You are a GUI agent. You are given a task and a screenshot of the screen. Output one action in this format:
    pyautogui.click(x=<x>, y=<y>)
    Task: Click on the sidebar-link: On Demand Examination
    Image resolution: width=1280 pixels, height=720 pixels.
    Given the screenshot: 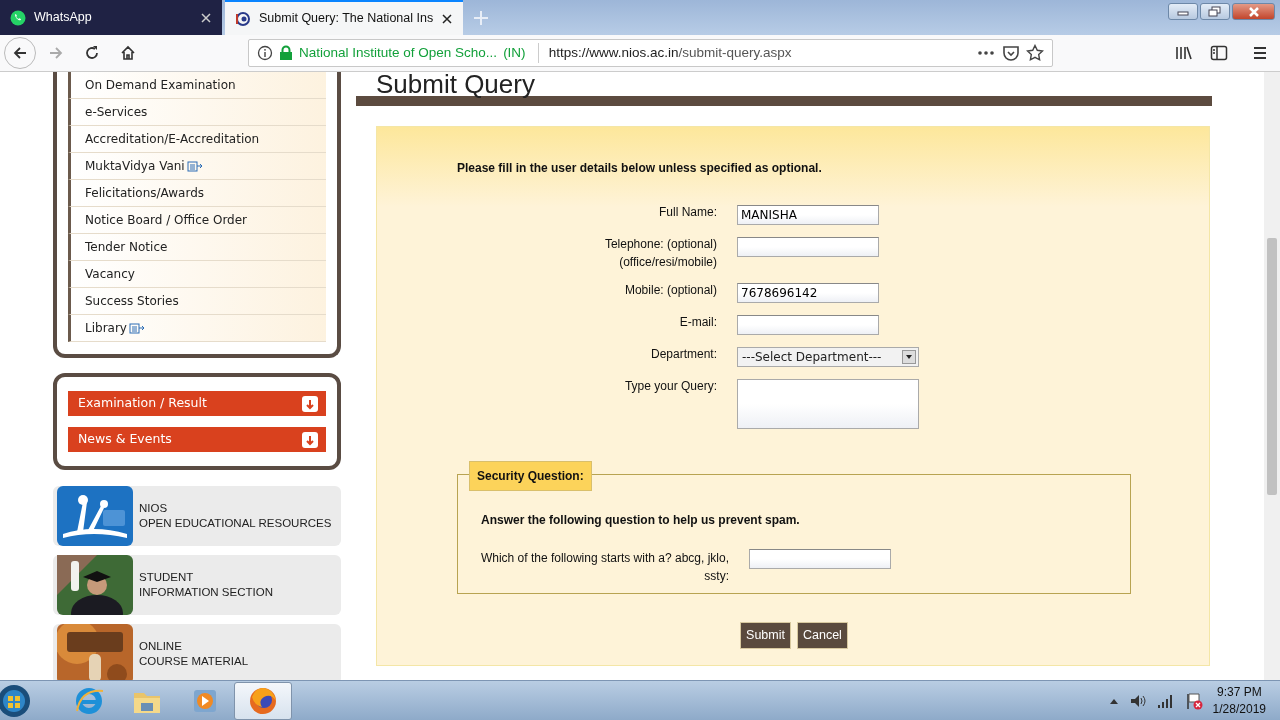 What is the action you would take?
    pyautogui.click(x=197, y=85)
    